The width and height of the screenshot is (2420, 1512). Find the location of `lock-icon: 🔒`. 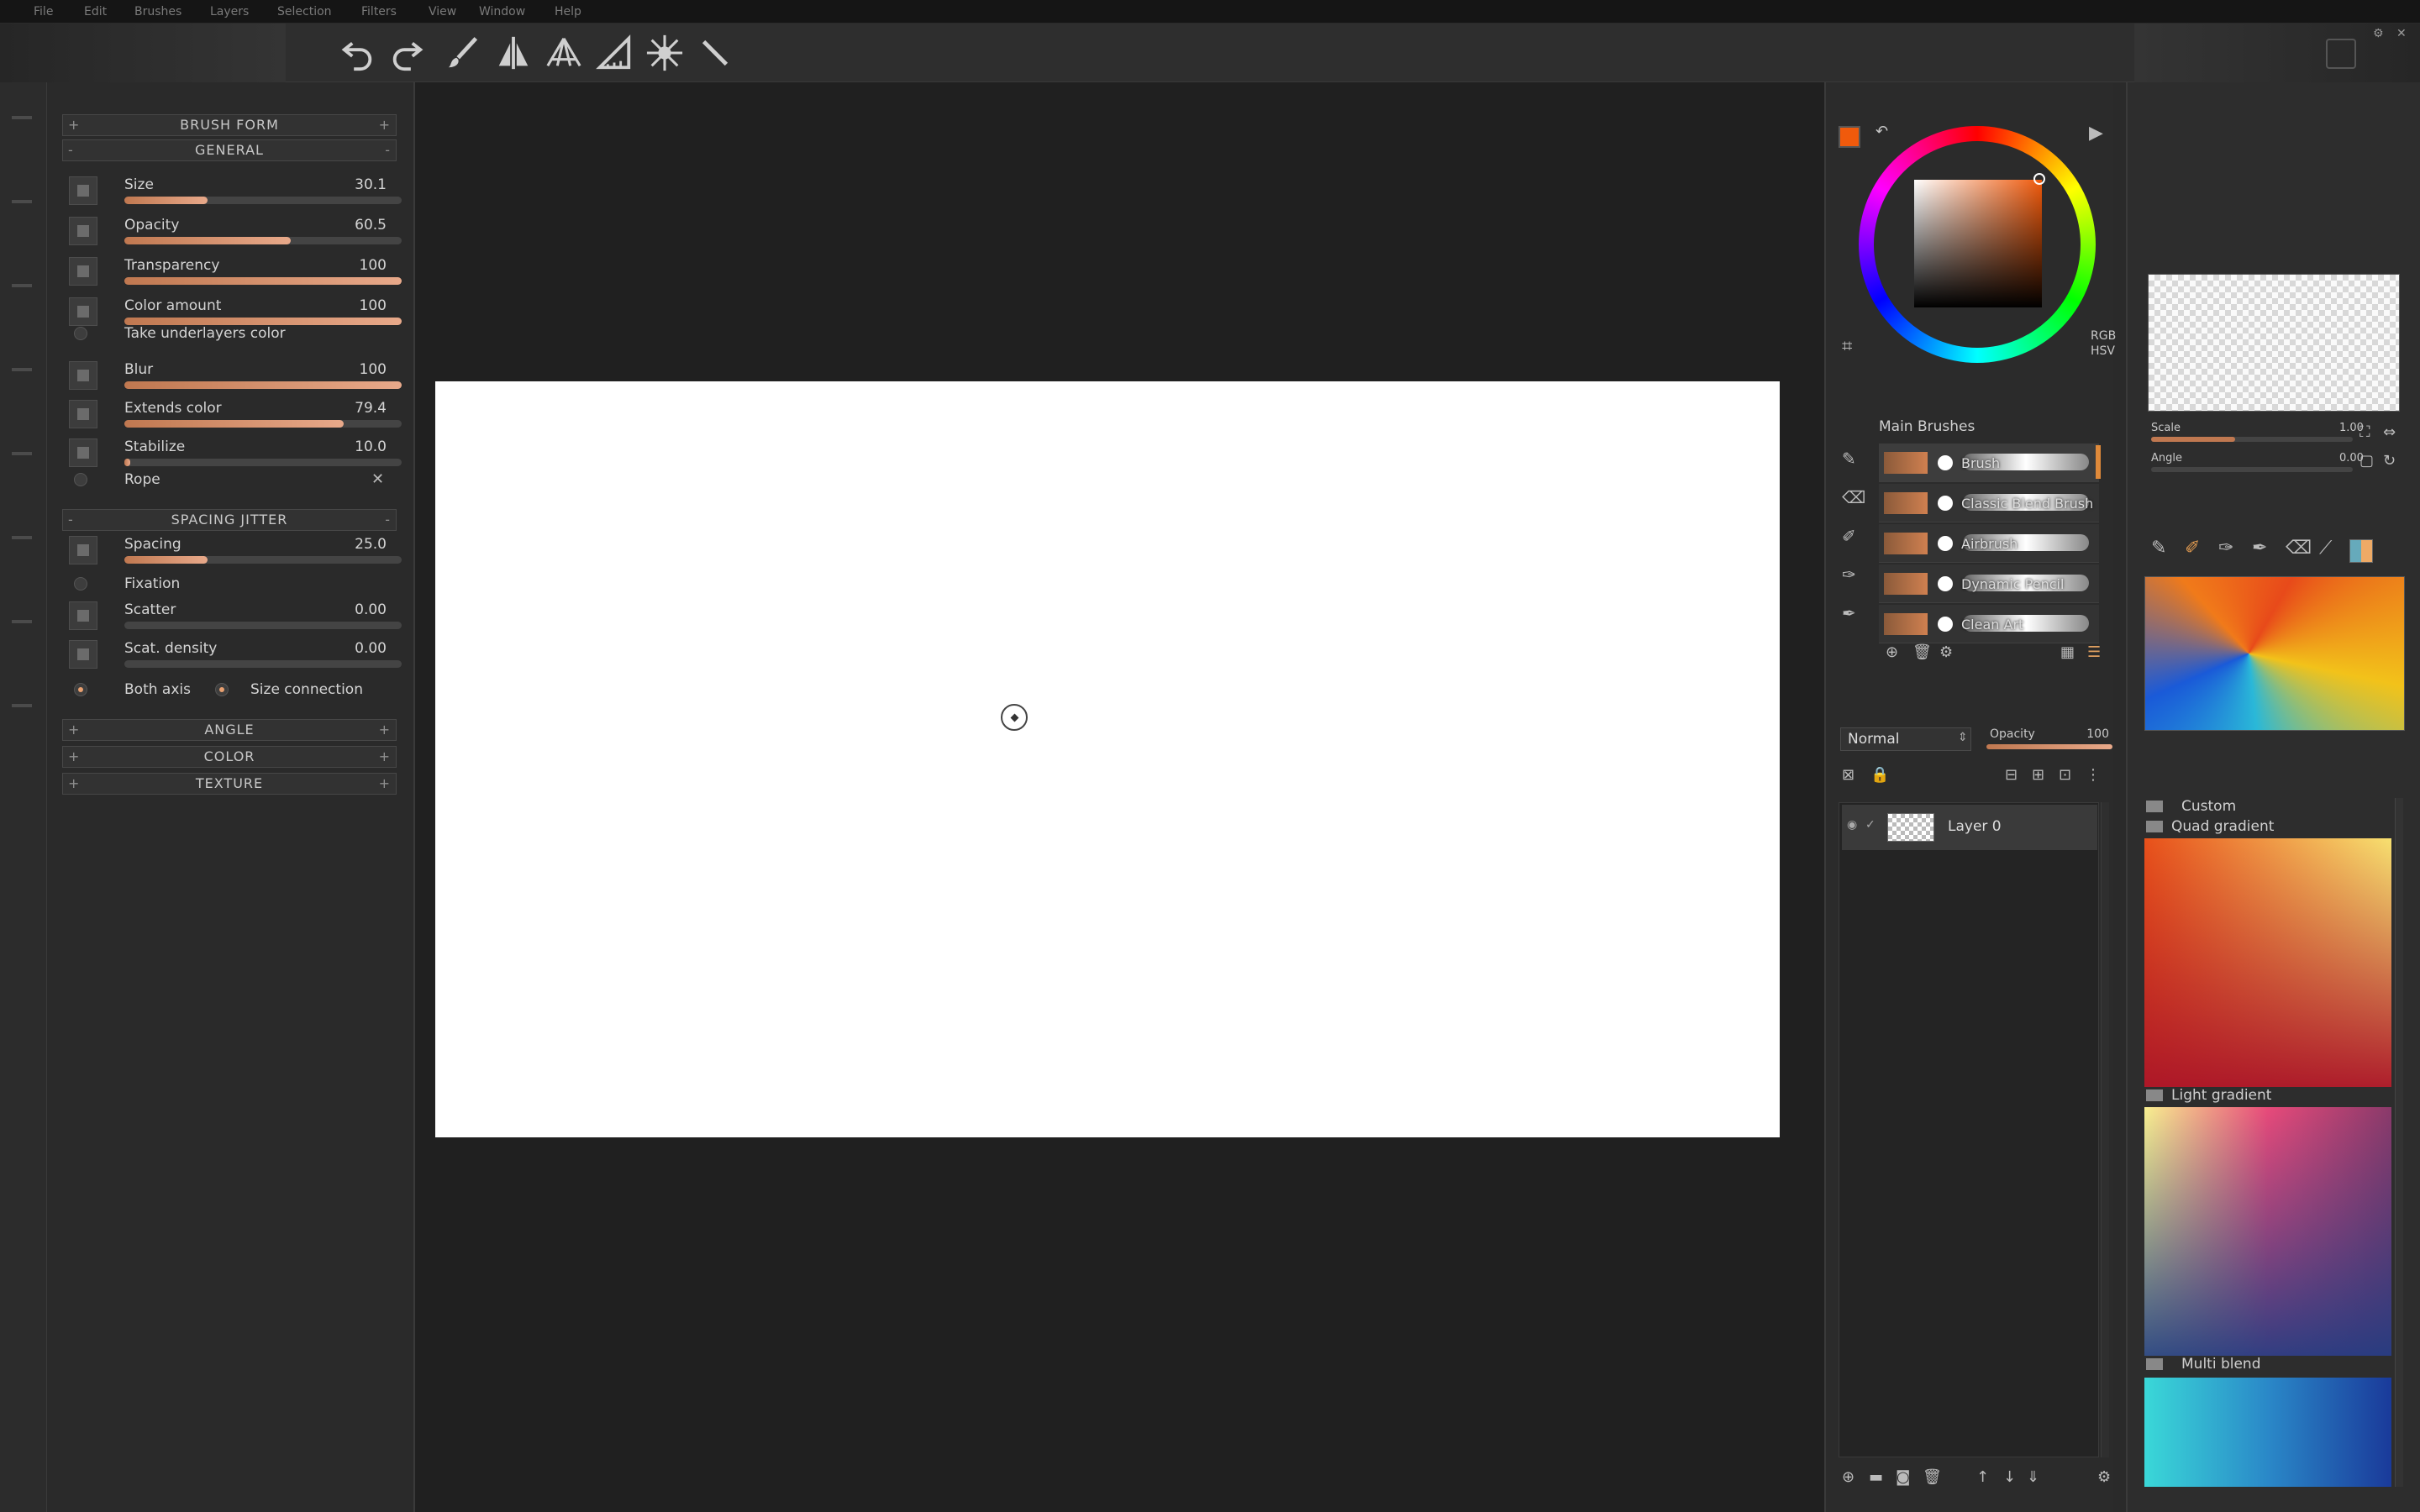

lock-icon: 🔒 is located at coordinates (1879, 775).